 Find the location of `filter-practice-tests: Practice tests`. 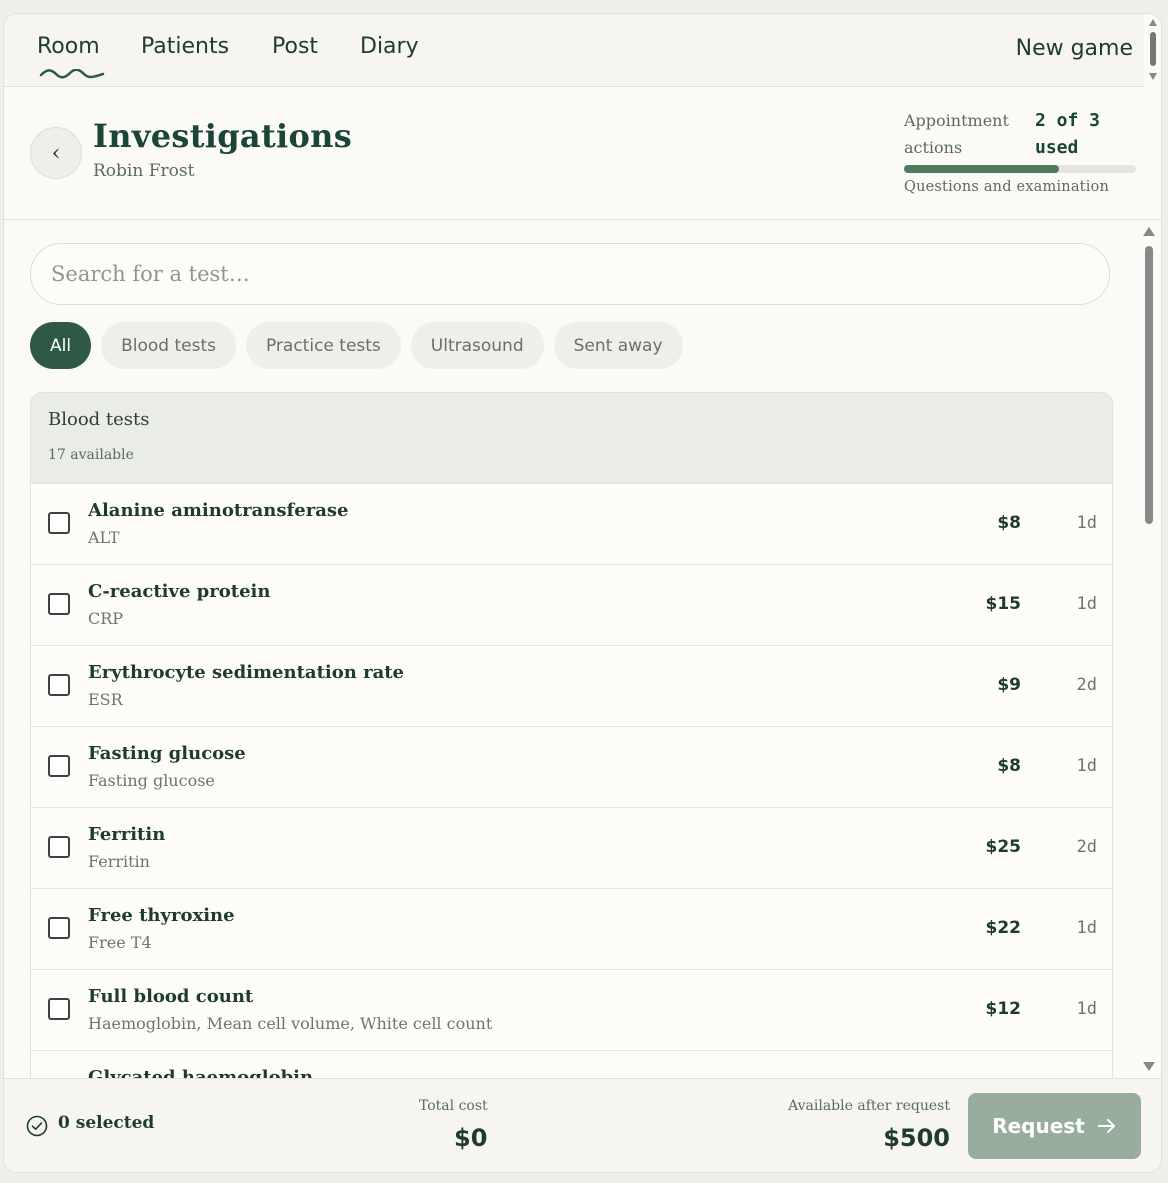

filter-practice-tests: Practice tests is located at coordinates (323, 345).